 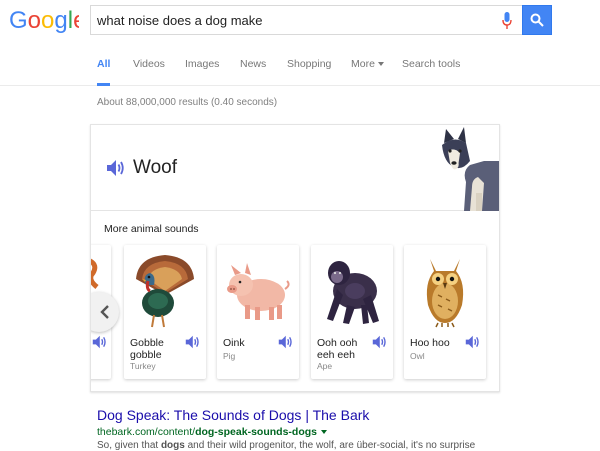 What do you see at coordinates (146, 432) in the screenshot?
I see `result-url-prefix: thebark.com/content/` at bounding box center [146, 432].